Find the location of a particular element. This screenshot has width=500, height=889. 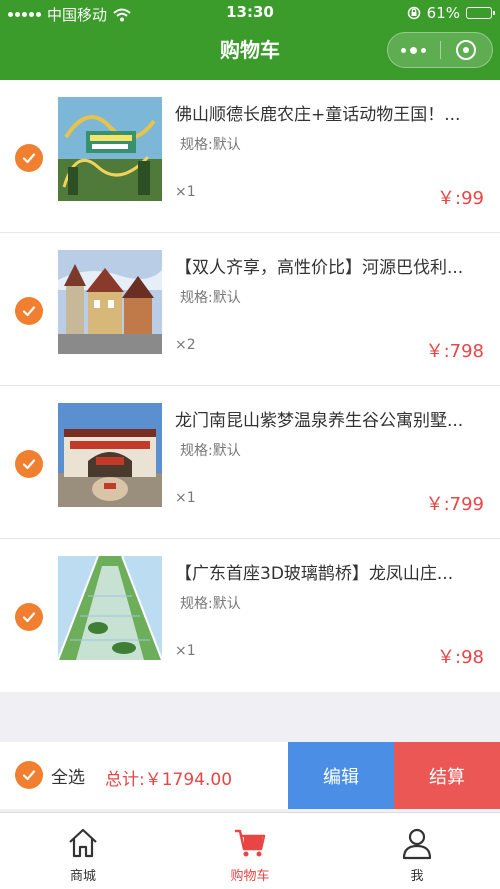

glass-bridge-image is located at coordinates (110, 608).